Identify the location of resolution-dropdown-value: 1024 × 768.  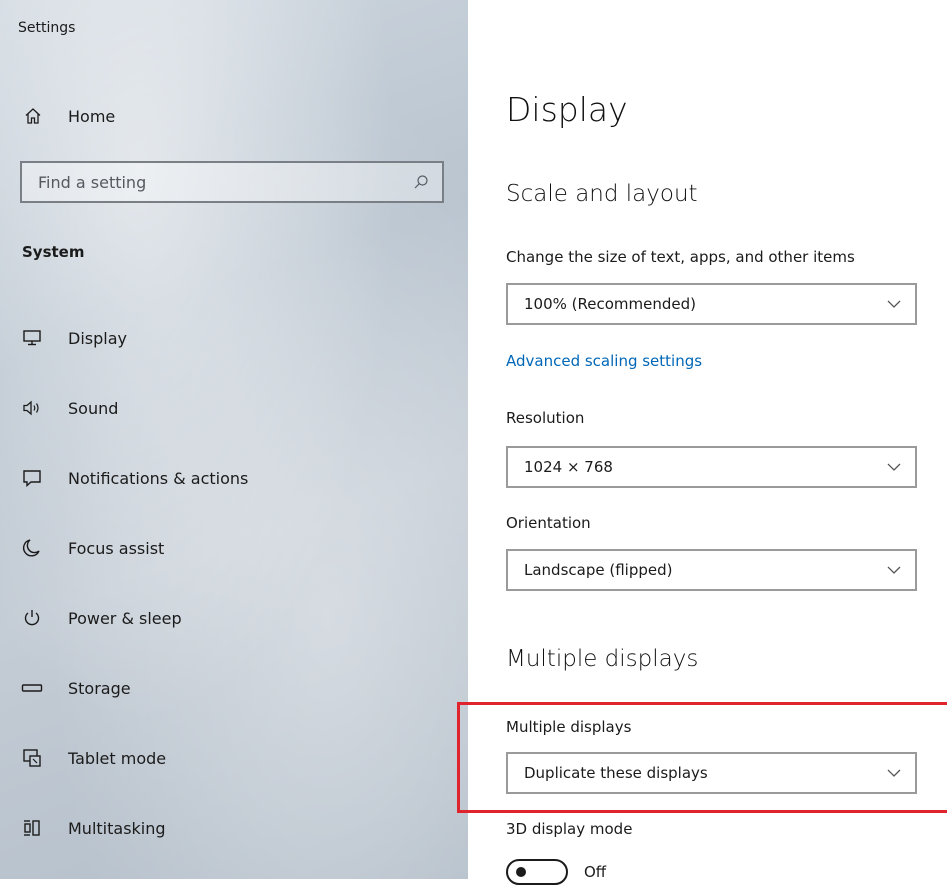
(568, 467).